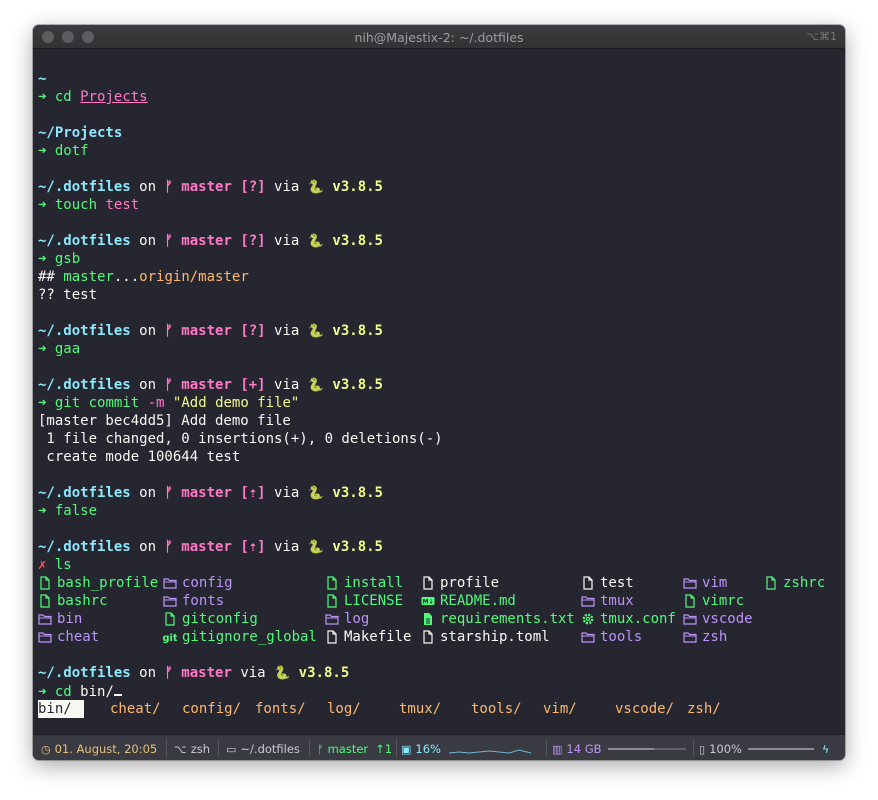  I want to click on completion-item: vim/, so click(560, 709).